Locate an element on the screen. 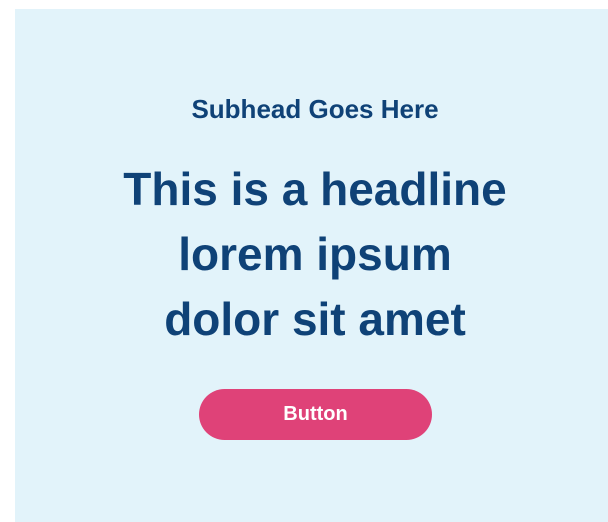 The height and width of the screenshot is (522, 608). headline-line-1: This is a headline is located at coordinates (315, 189).